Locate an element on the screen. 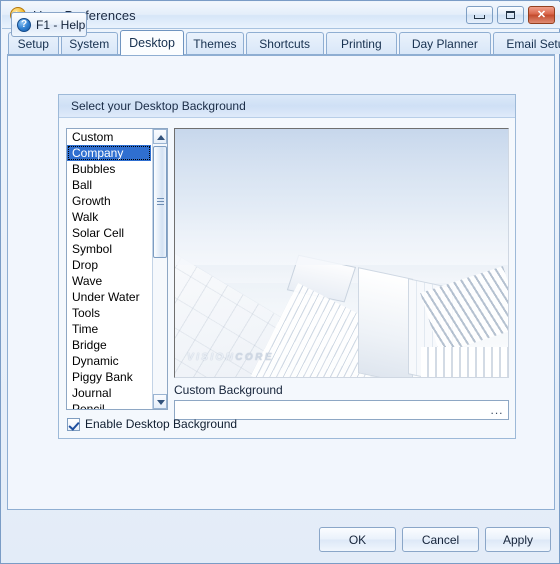  maximize-button is located at coordinates (510, 15).